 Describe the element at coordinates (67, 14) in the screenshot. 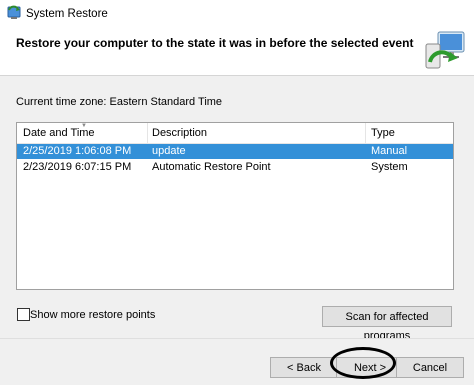

I see `window-title: System Restore` at that location.